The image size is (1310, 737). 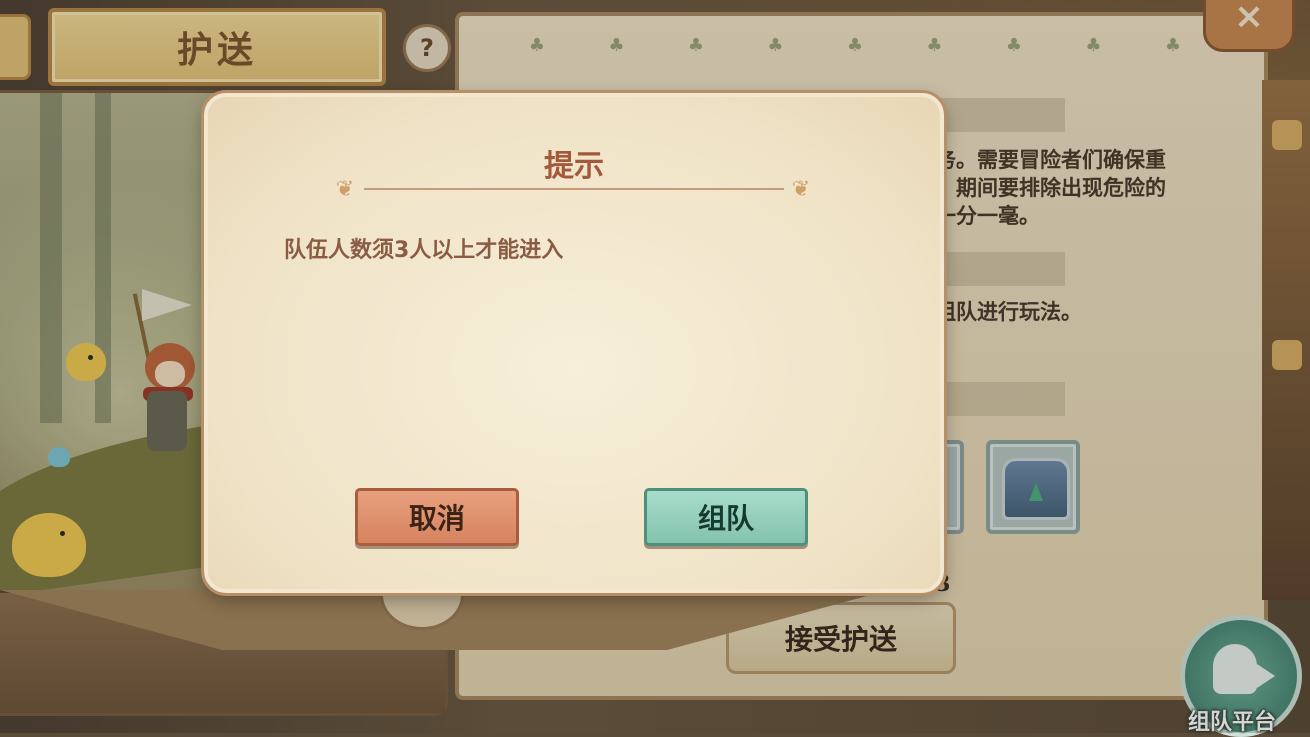 I want to click on dialog-divider, so click(x=574, y=189).